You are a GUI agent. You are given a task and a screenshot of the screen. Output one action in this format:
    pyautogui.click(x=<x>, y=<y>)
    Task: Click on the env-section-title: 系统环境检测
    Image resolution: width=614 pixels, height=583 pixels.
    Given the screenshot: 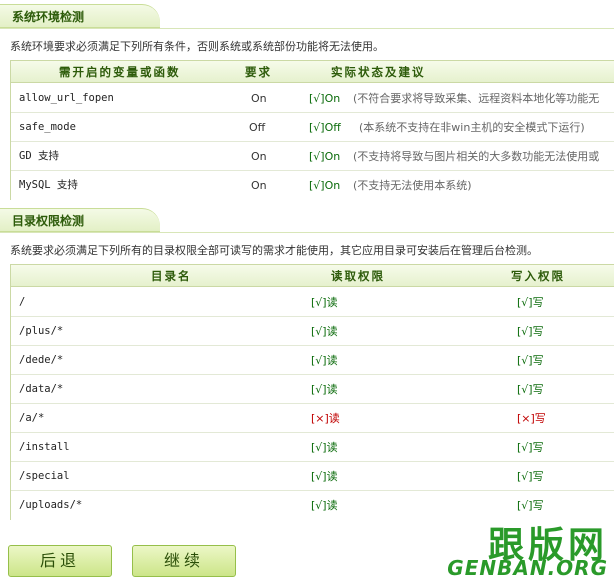 What is the action you would take?
    pyautogui.click(x=80, y=16)
    